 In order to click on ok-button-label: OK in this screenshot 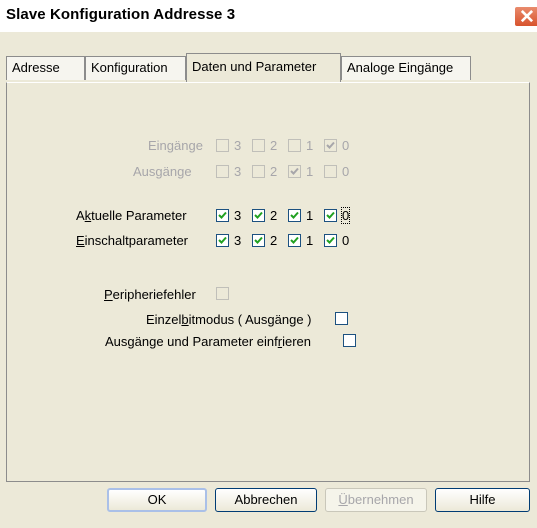, I will do `click(157, 499)`.